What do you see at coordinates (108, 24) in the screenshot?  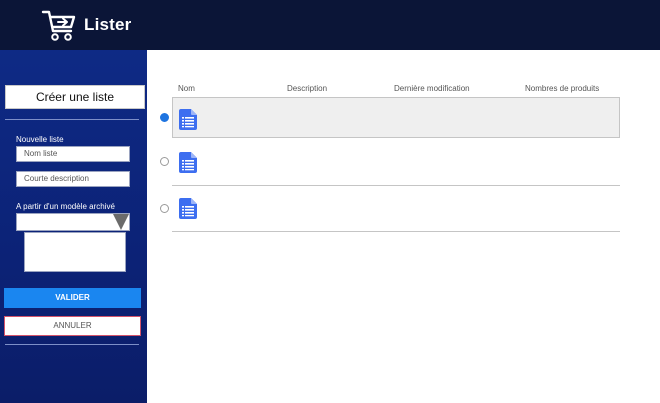 I see `app-title: Lister` at bounding box center [108, 24].